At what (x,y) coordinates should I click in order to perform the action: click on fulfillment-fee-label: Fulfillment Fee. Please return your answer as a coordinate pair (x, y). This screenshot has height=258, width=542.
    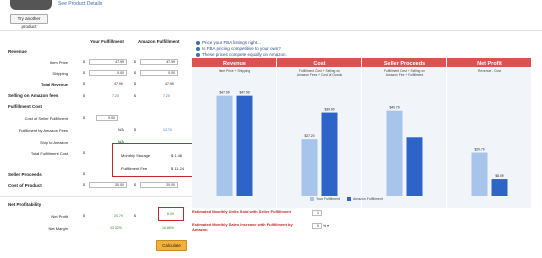
    Looking at the image, I should click on (134, 168).